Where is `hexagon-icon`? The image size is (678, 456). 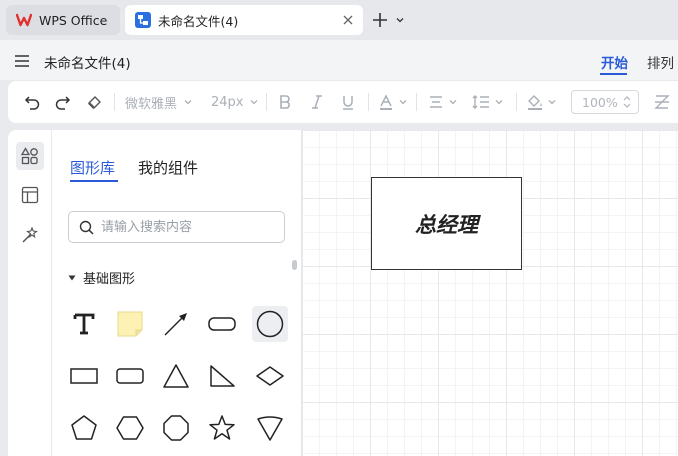 hexagon-icon is located at coordinates (130, 428).